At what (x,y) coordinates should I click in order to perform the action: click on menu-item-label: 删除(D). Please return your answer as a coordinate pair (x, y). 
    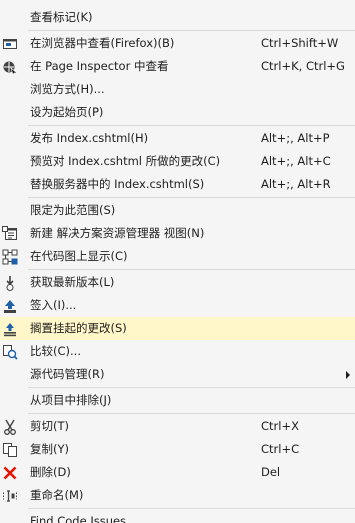
    Looking at the image, I should click on (50, 472).